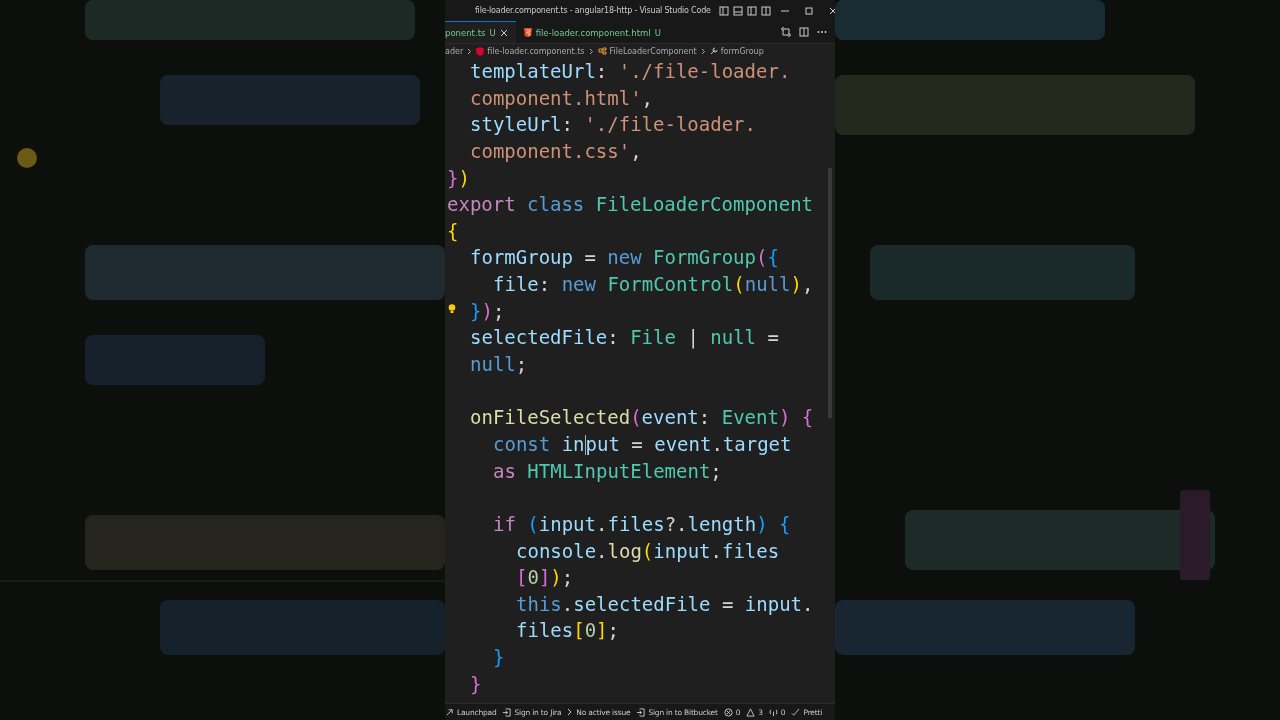  Describe the element at coordinates (773, 712) in the screenshot. I see `antenna-icon` at that location.